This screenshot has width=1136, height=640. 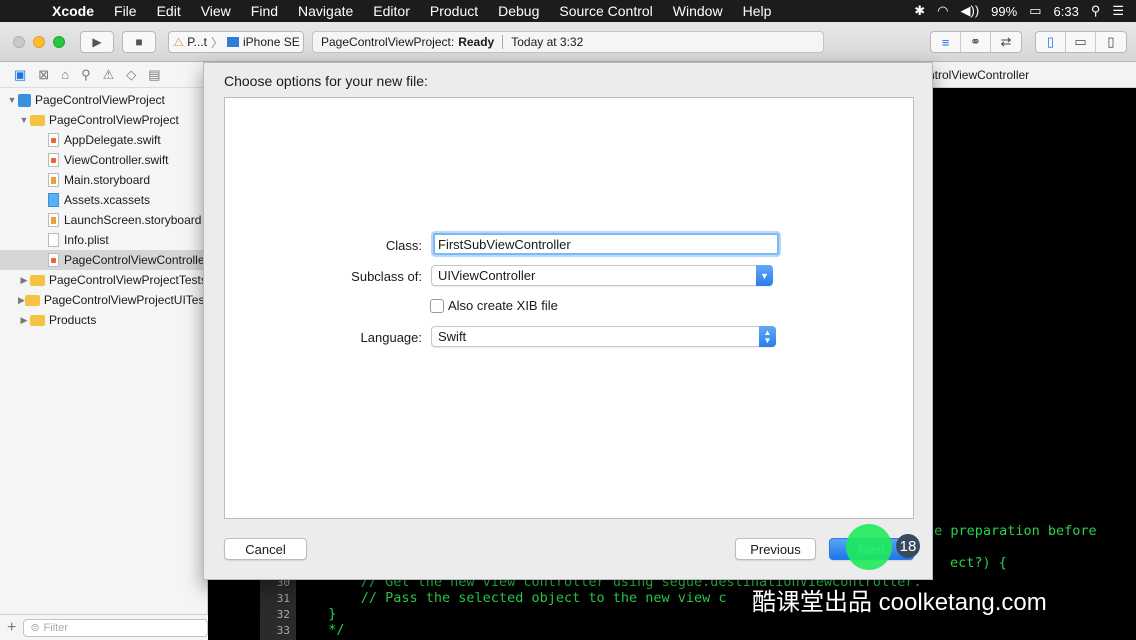 I want to click on tree-row-file: Assets.xcassets, so click(x=104, y=200).